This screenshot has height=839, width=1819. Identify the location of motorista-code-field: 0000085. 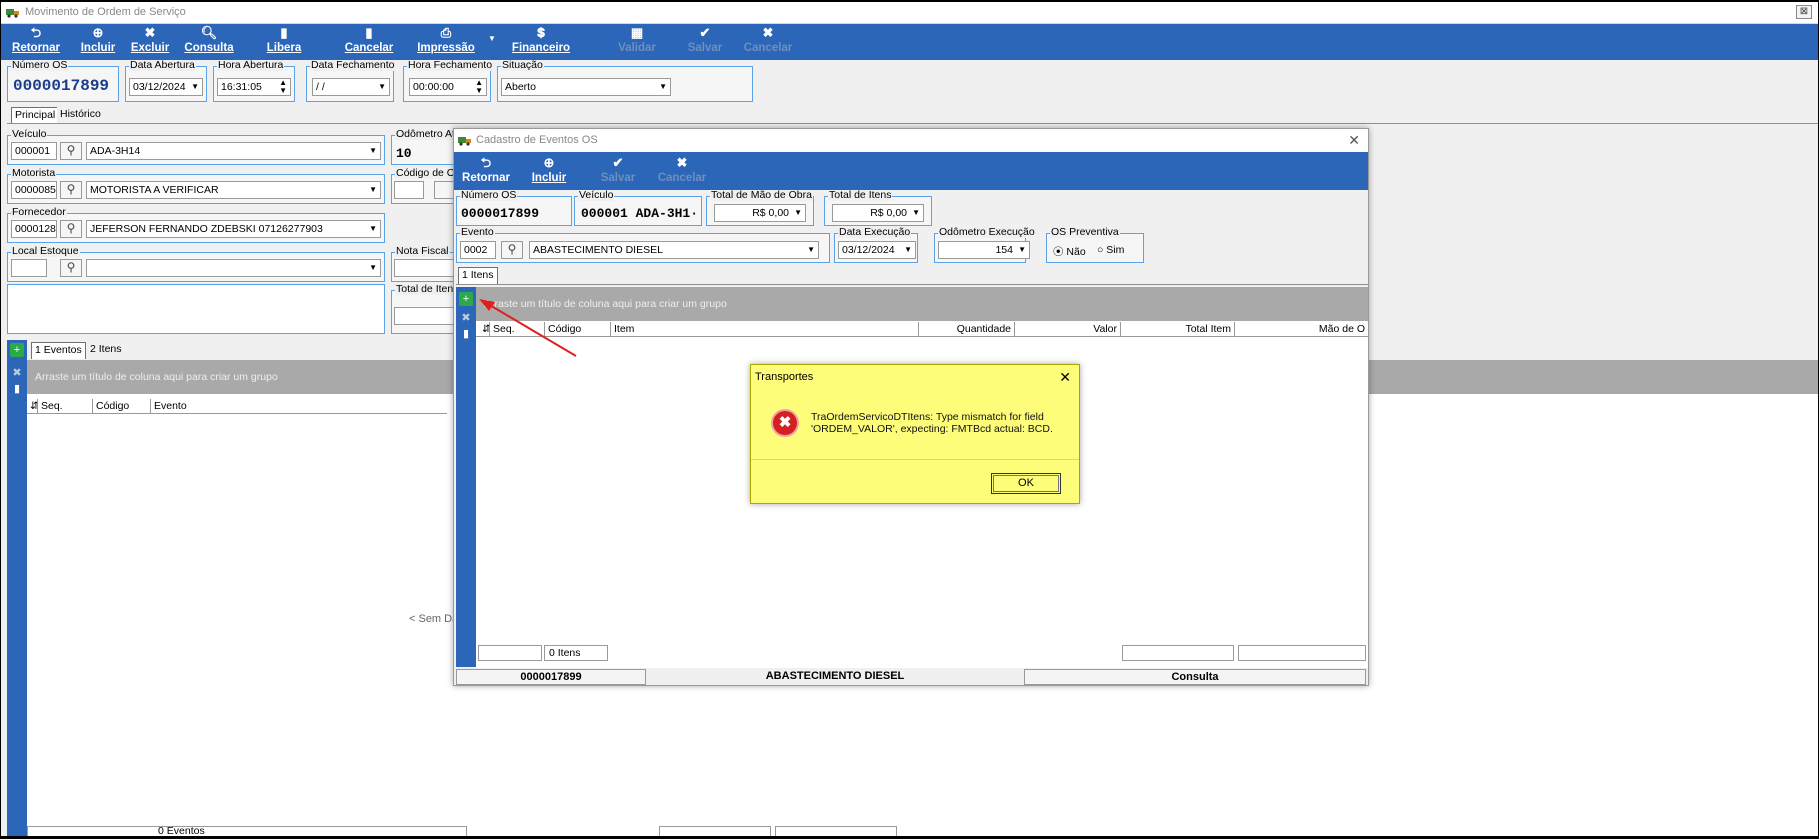
(34, 190).